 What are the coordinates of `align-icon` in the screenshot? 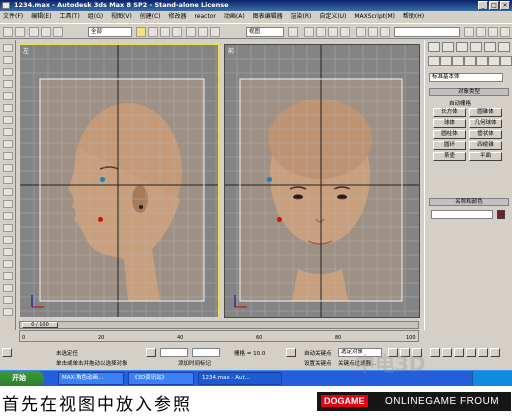 It's located at (373, 32).